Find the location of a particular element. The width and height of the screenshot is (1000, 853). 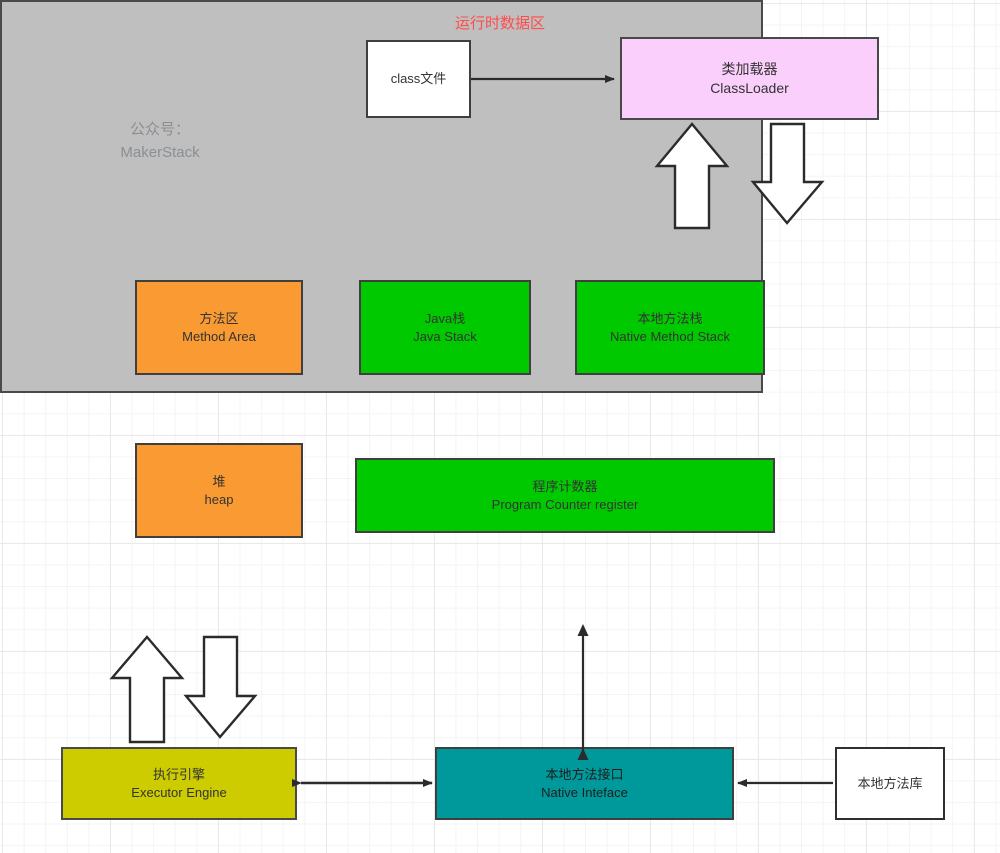

node-program-counter-label-cn: 程序计数器 is located at coordinates (565, 486).